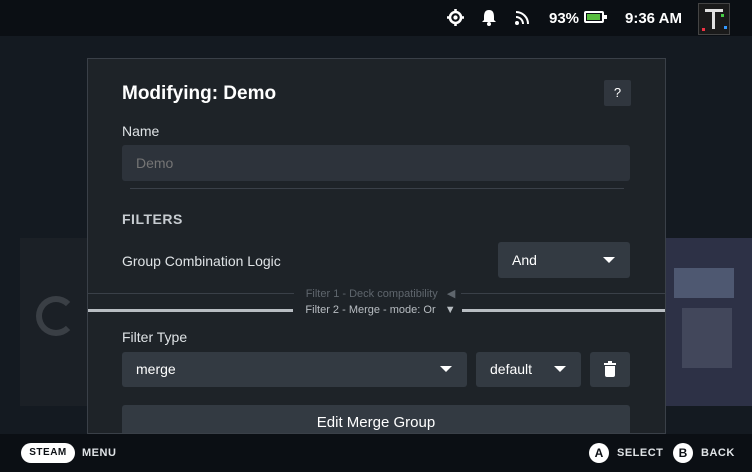  I want to click on name-label: Name, so click(141, 131).